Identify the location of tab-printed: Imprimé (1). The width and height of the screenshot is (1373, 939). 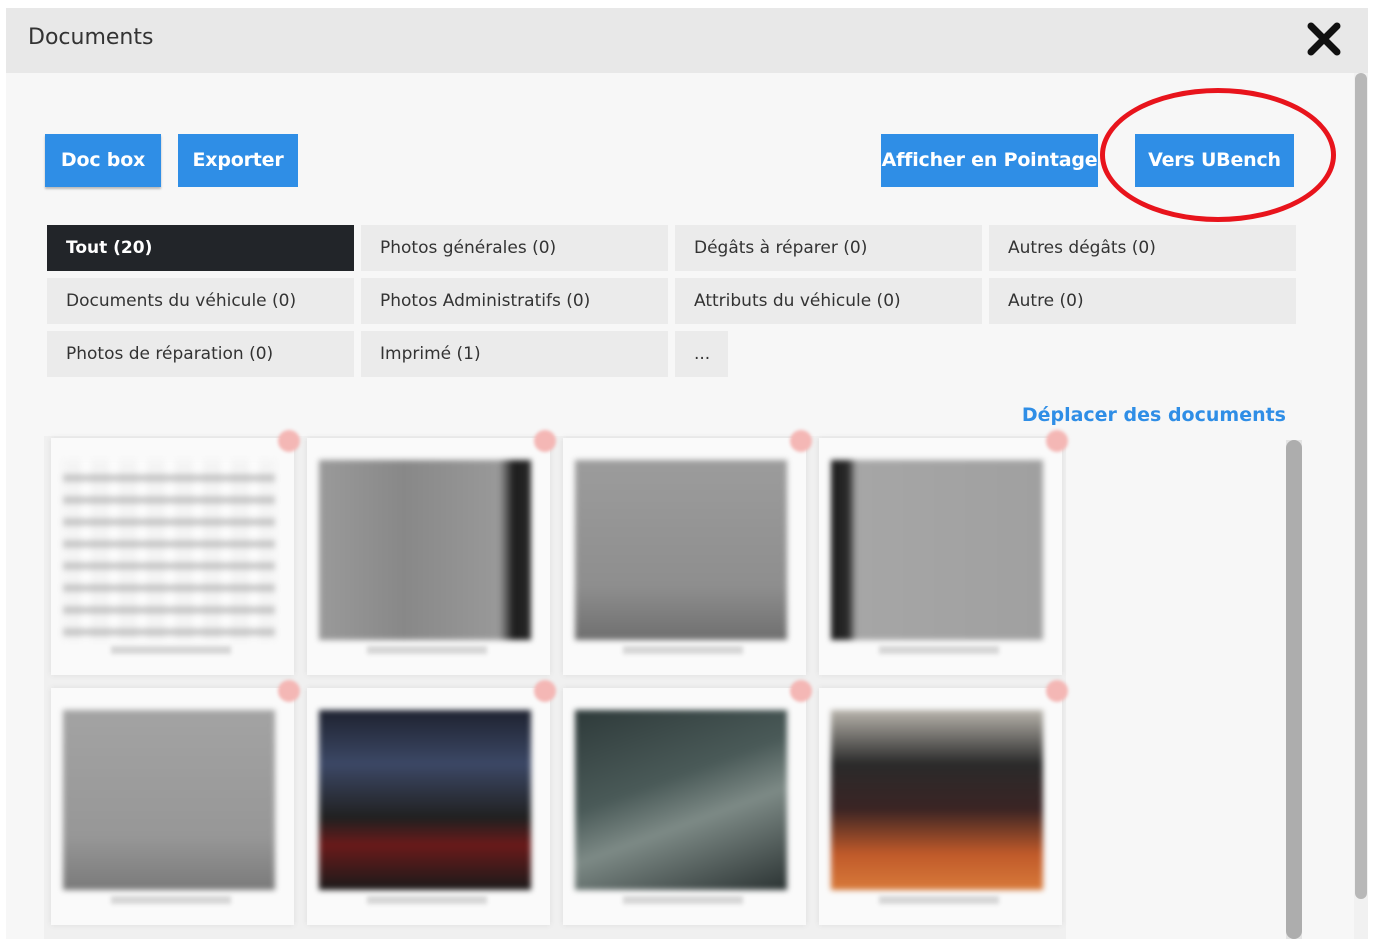
(514, 354).